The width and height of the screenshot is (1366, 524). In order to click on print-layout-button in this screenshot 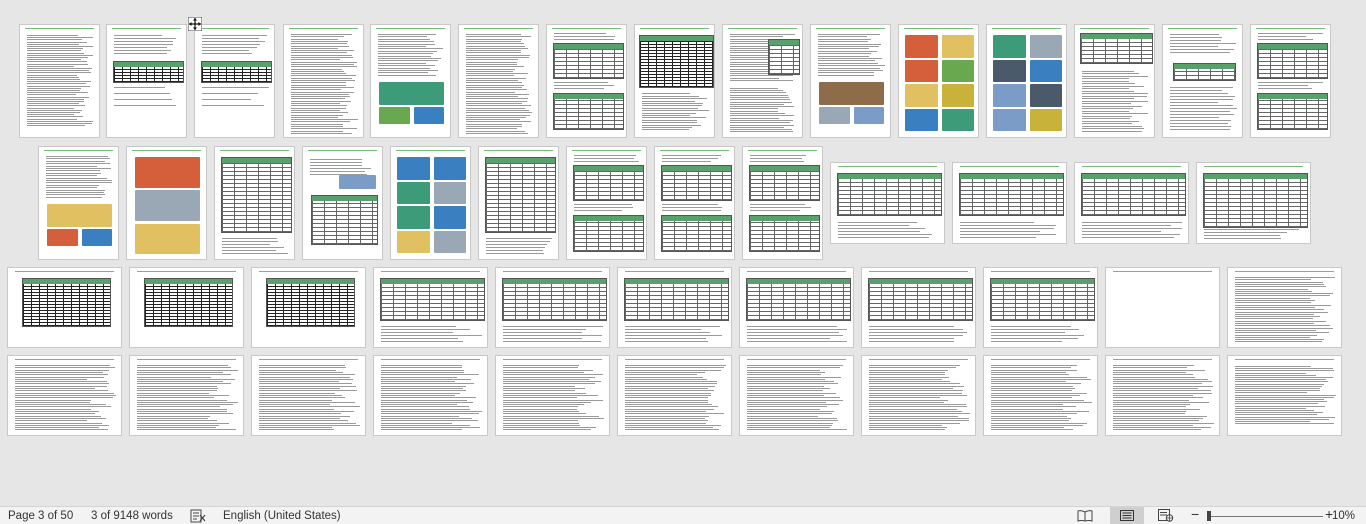, I will do `click(1127, 515)`.